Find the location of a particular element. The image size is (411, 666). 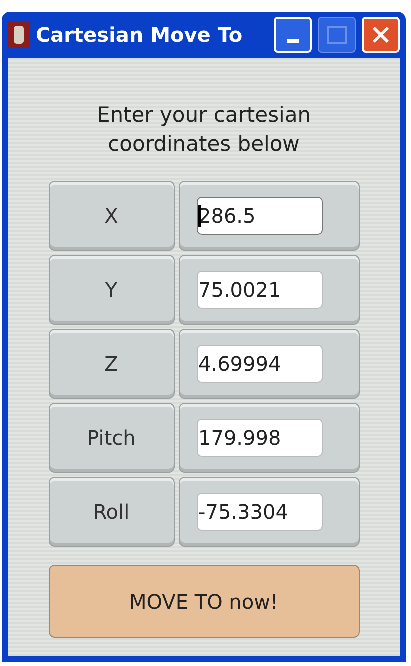

field-label: Z is located at coordinates (111, 364).